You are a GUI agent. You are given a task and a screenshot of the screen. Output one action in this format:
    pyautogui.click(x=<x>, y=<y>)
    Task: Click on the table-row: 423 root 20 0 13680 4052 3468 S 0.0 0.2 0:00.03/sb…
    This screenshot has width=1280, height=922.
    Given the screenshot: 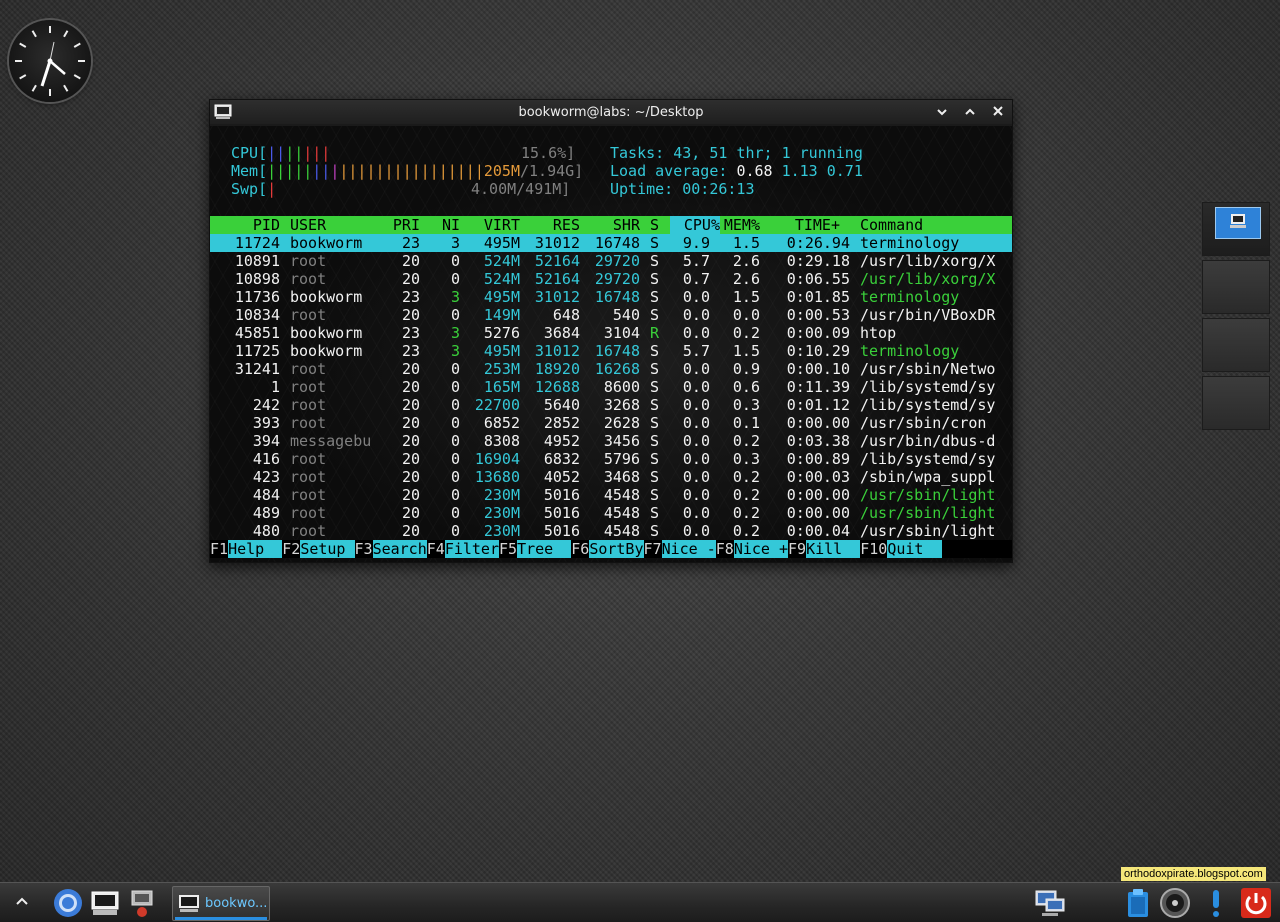 What is the action you would take?
    pyautogui.click(x=611, y=477)
    